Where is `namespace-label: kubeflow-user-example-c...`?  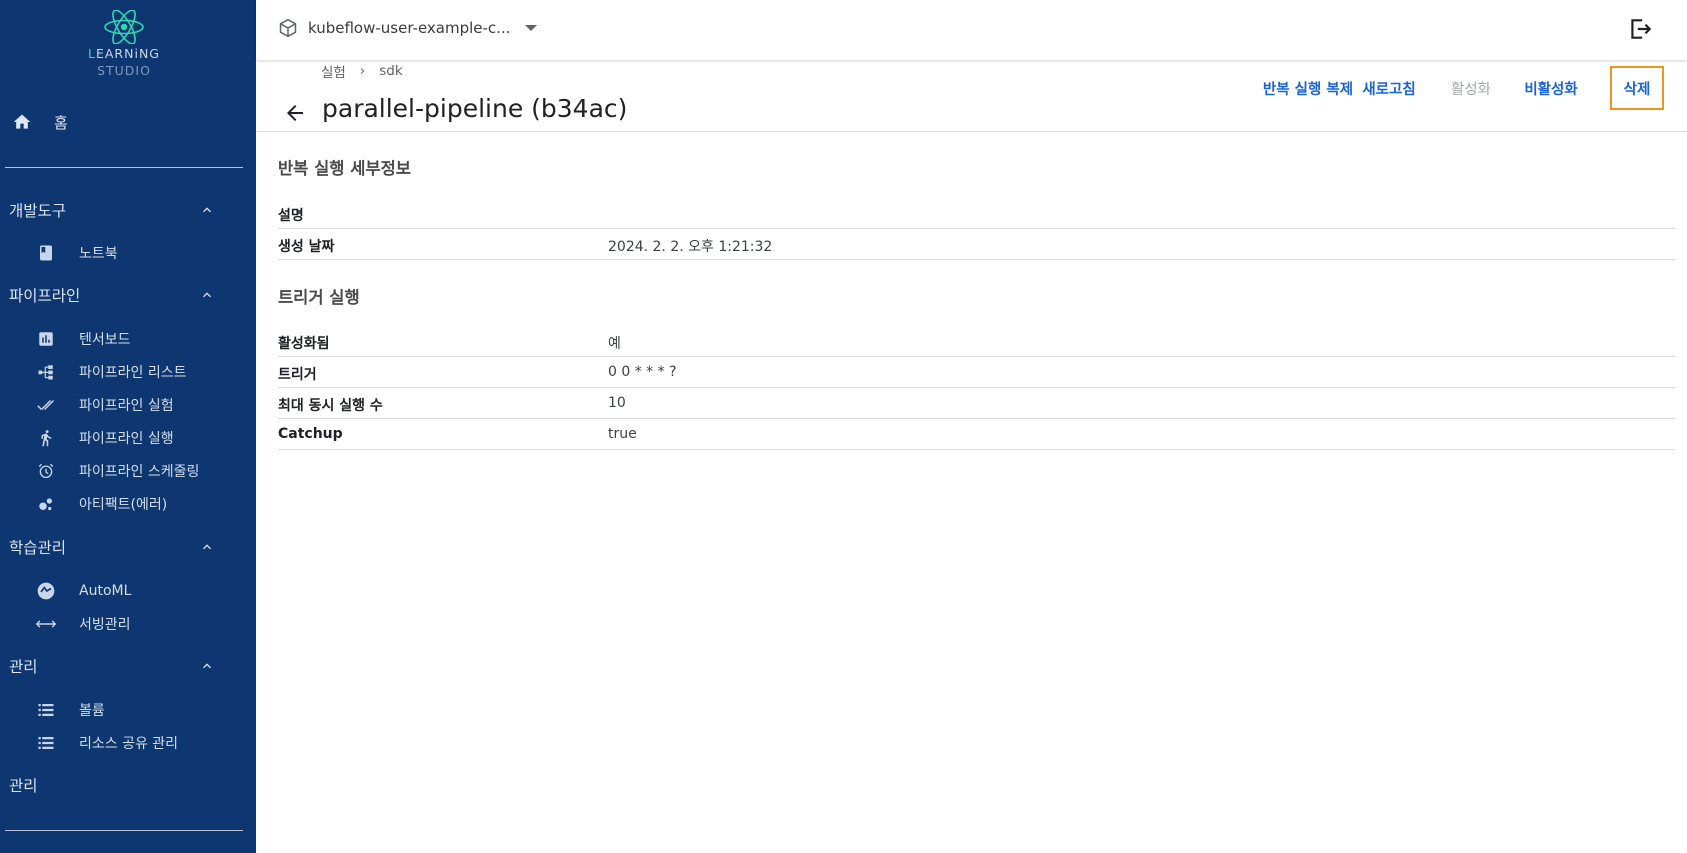 namespace-label: kubeflow-user-example-c... is located at coordinates (409, 28).